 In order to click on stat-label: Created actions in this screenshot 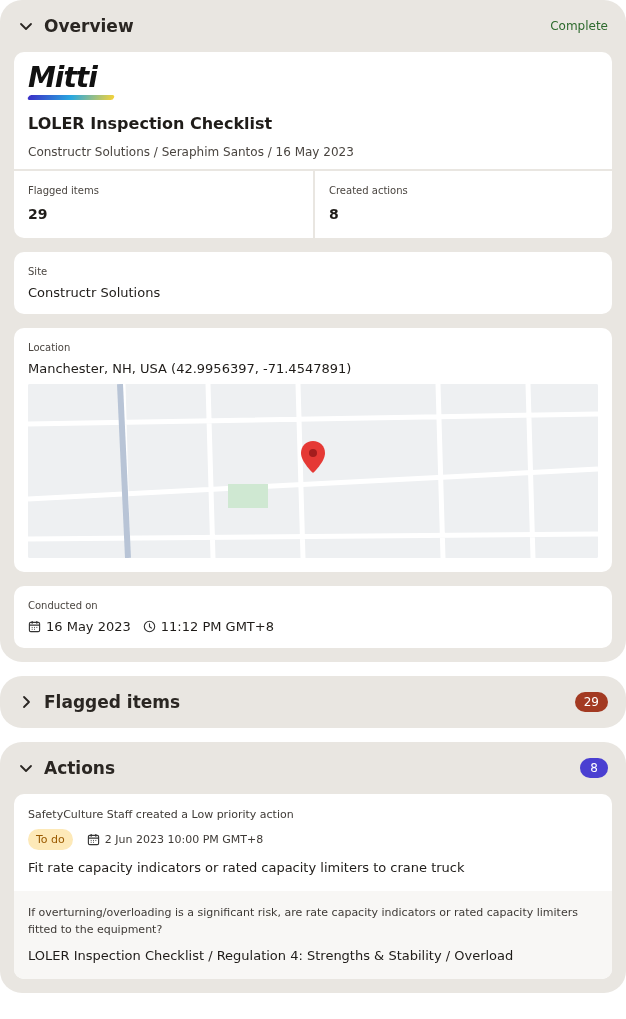, I will do `click(369, 190)`.